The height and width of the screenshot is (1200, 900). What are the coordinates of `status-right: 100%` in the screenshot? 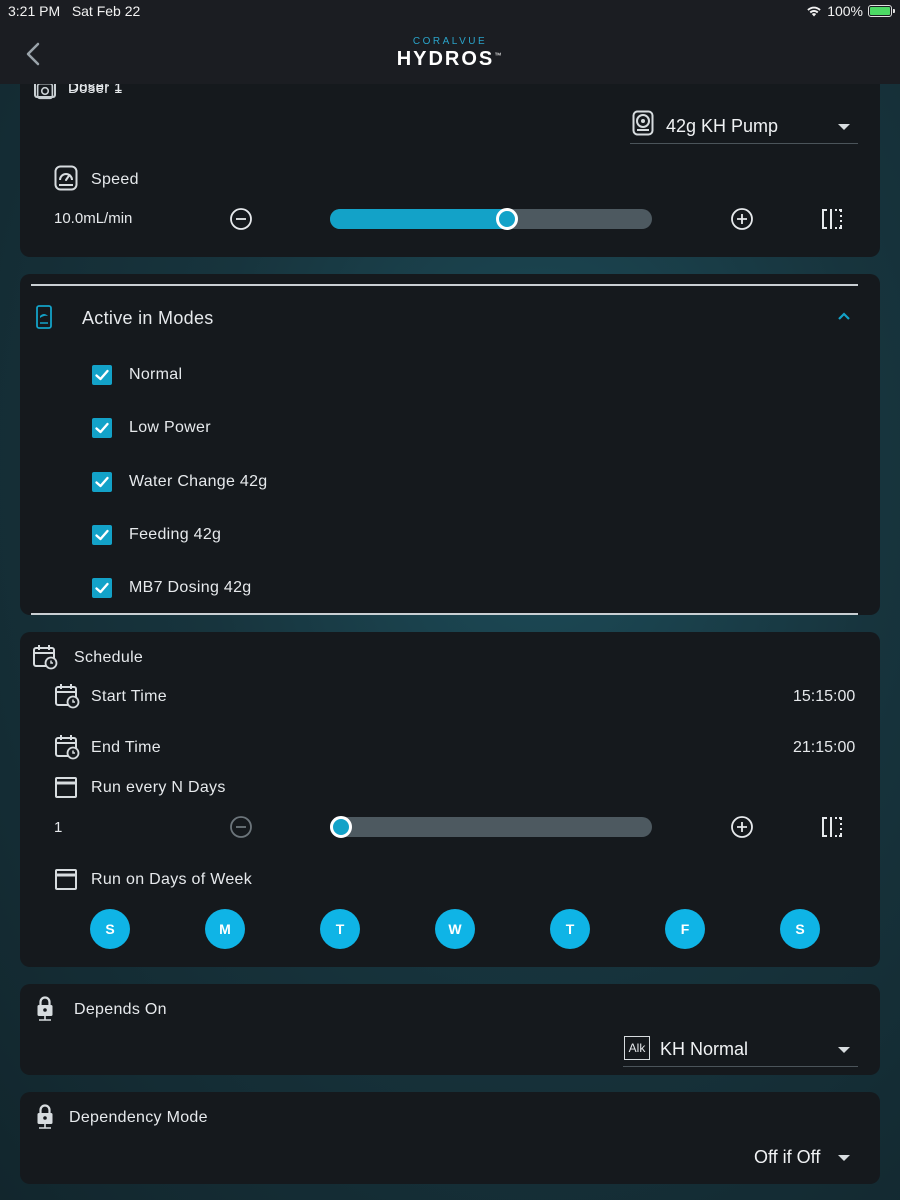 It's located at (850, 11).